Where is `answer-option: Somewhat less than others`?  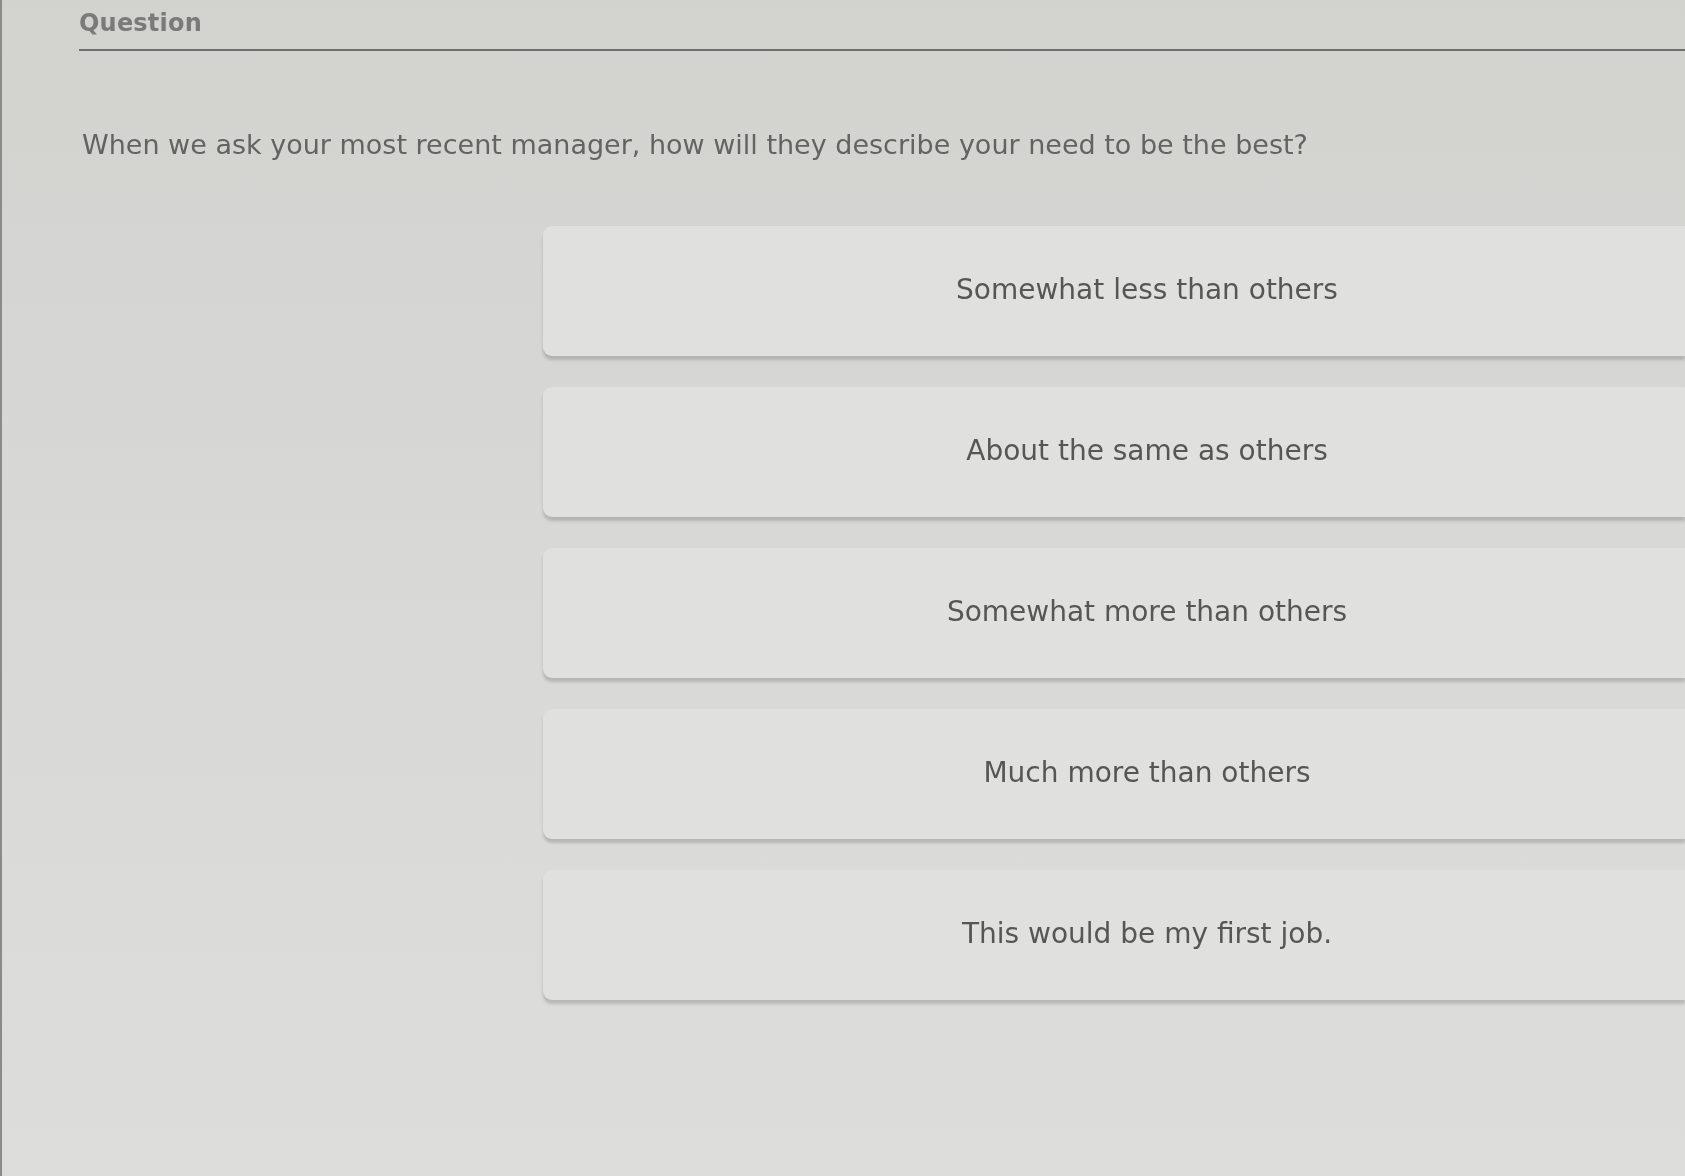 answer-option: Somewhat less than others is located at coordinates (1114, 291).